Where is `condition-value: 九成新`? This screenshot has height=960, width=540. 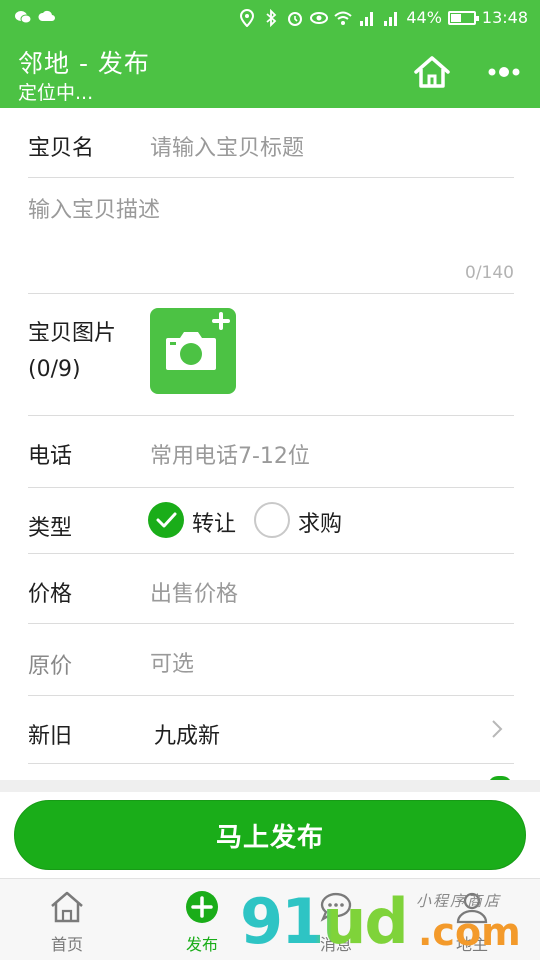
condition-value: 九成新 is located at coordinates (187, 734).